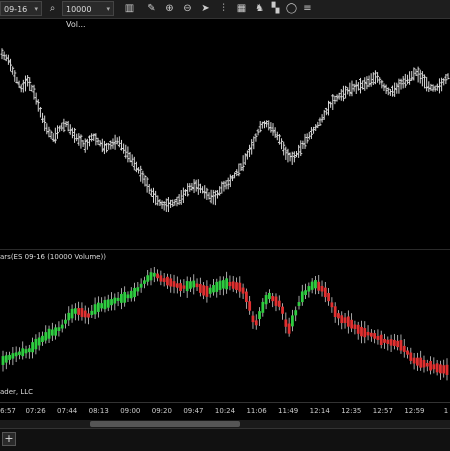  I want to click on chart-style-icon: ▥, so click(129, 8).